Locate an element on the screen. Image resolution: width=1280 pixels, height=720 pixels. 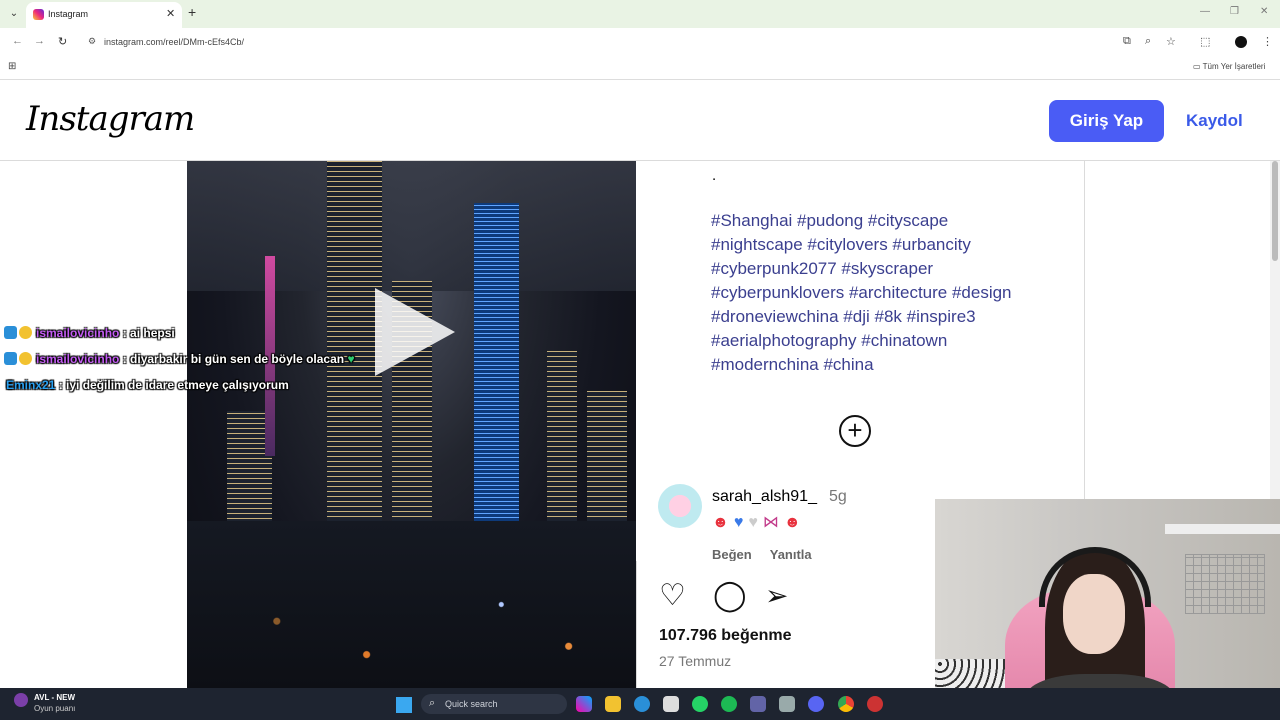
bookmark-star-icon: ☆ is located at coordinates (1171, 41).